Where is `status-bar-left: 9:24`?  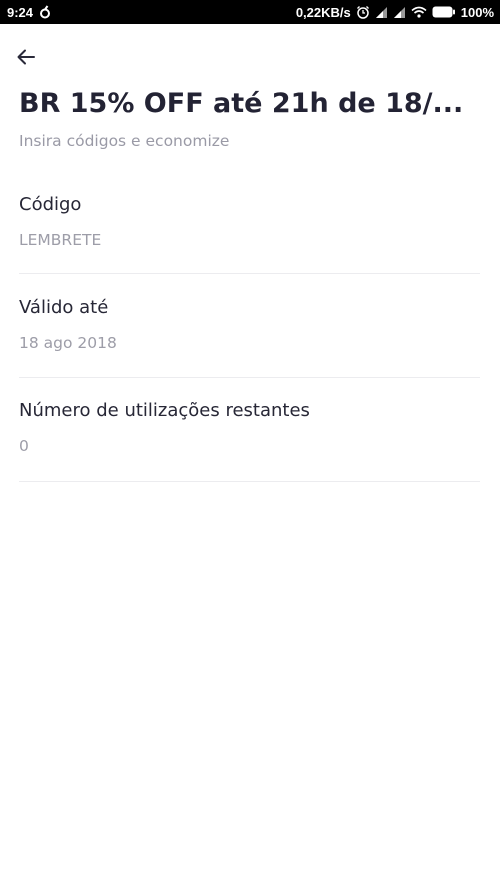
status-bar-left: 9:24 is located at coordinates (29, 12).